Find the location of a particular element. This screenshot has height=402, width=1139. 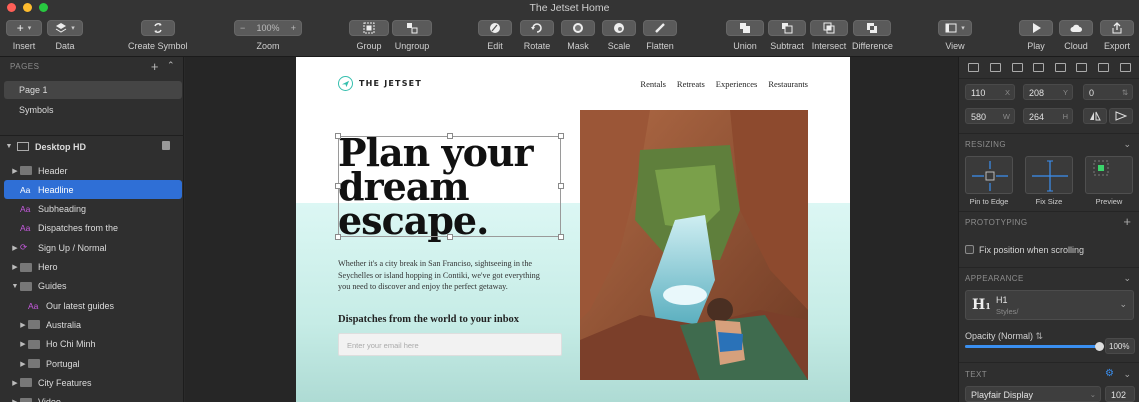

insert-tool: + ▾ Insert is located at coordinates (24, 35).